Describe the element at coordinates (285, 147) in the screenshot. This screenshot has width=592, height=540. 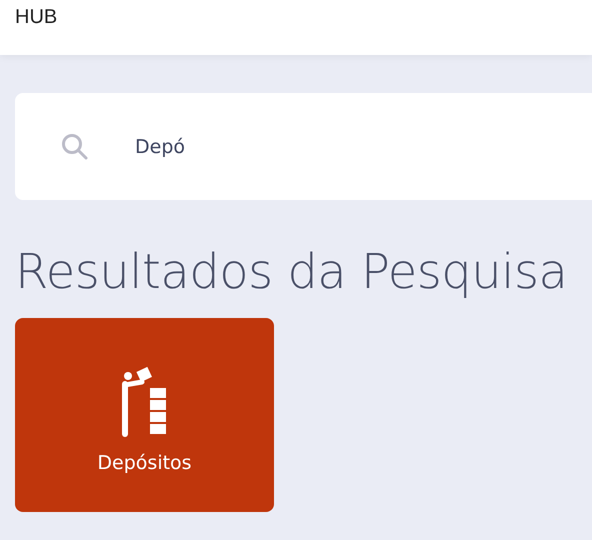
I see `search-field: Depó` at that location.